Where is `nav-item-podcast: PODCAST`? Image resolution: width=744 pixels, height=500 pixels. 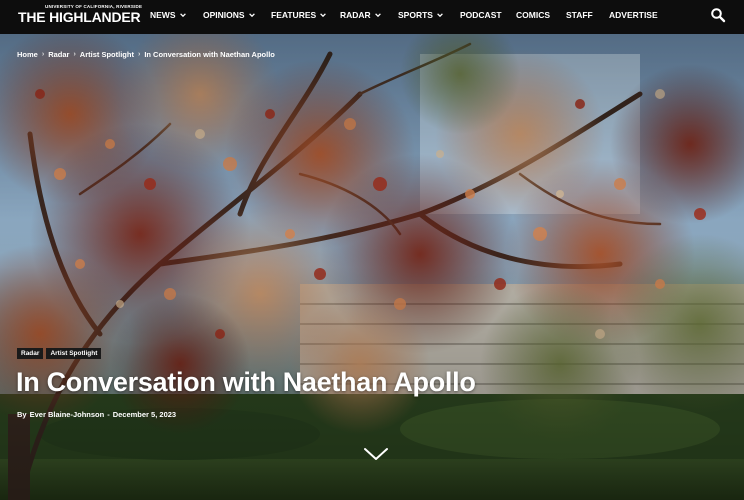
nav-item-podcast: PODCAST is located at coordinates (481, 15).